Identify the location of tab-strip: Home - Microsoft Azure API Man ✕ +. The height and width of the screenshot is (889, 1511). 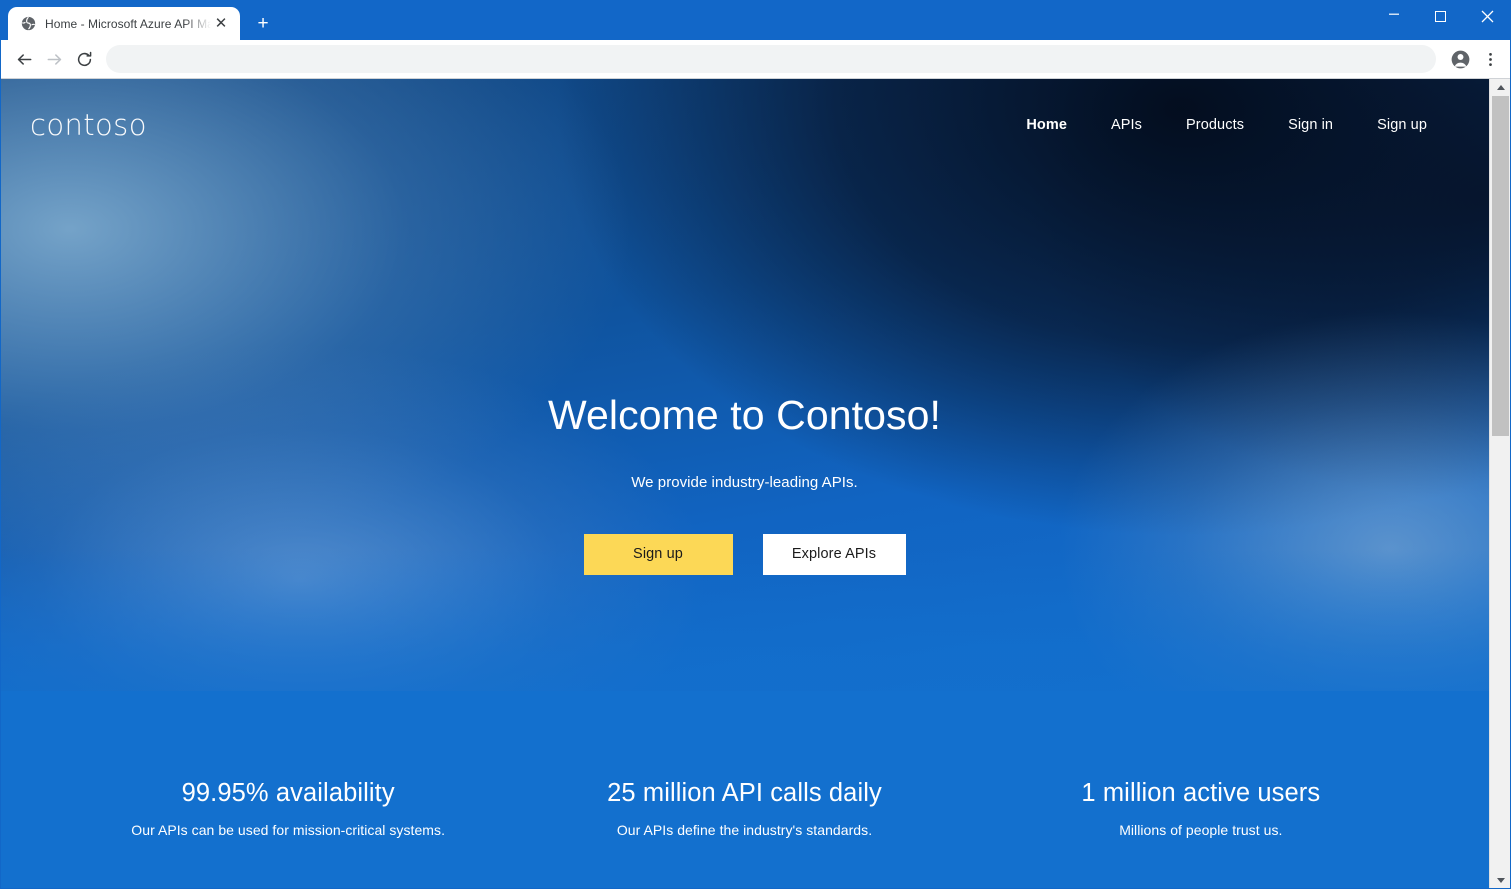
(138, 20).